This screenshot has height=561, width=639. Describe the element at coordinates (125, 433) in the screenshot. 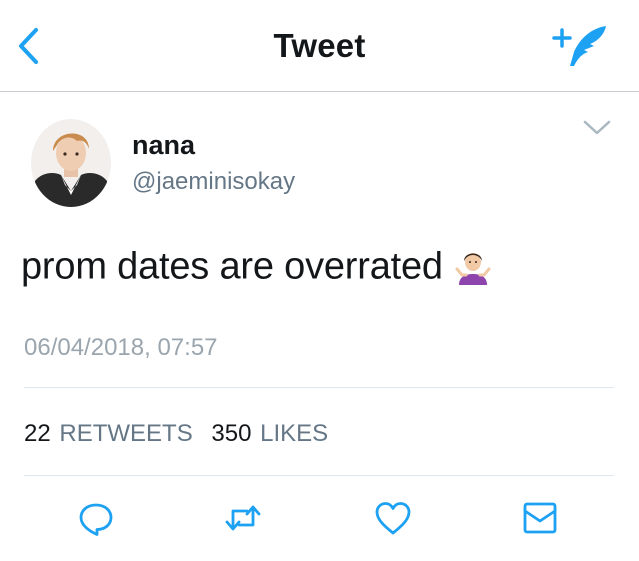

I see `retweets-label: RETWEETS` at that location.